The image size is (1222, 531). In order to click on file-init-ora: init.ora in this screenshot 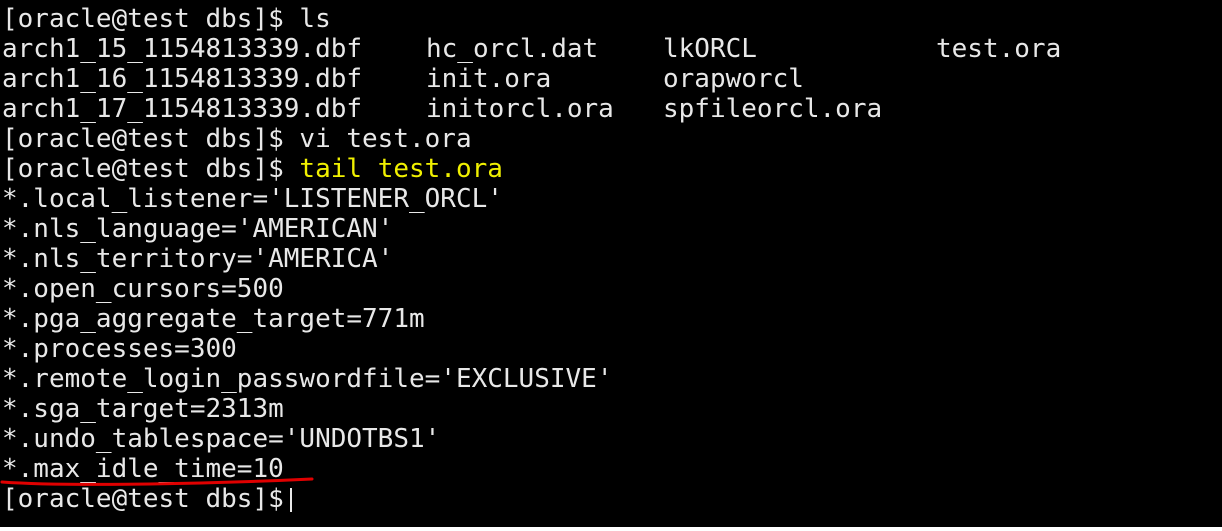, I will do `click(489, 79)`.